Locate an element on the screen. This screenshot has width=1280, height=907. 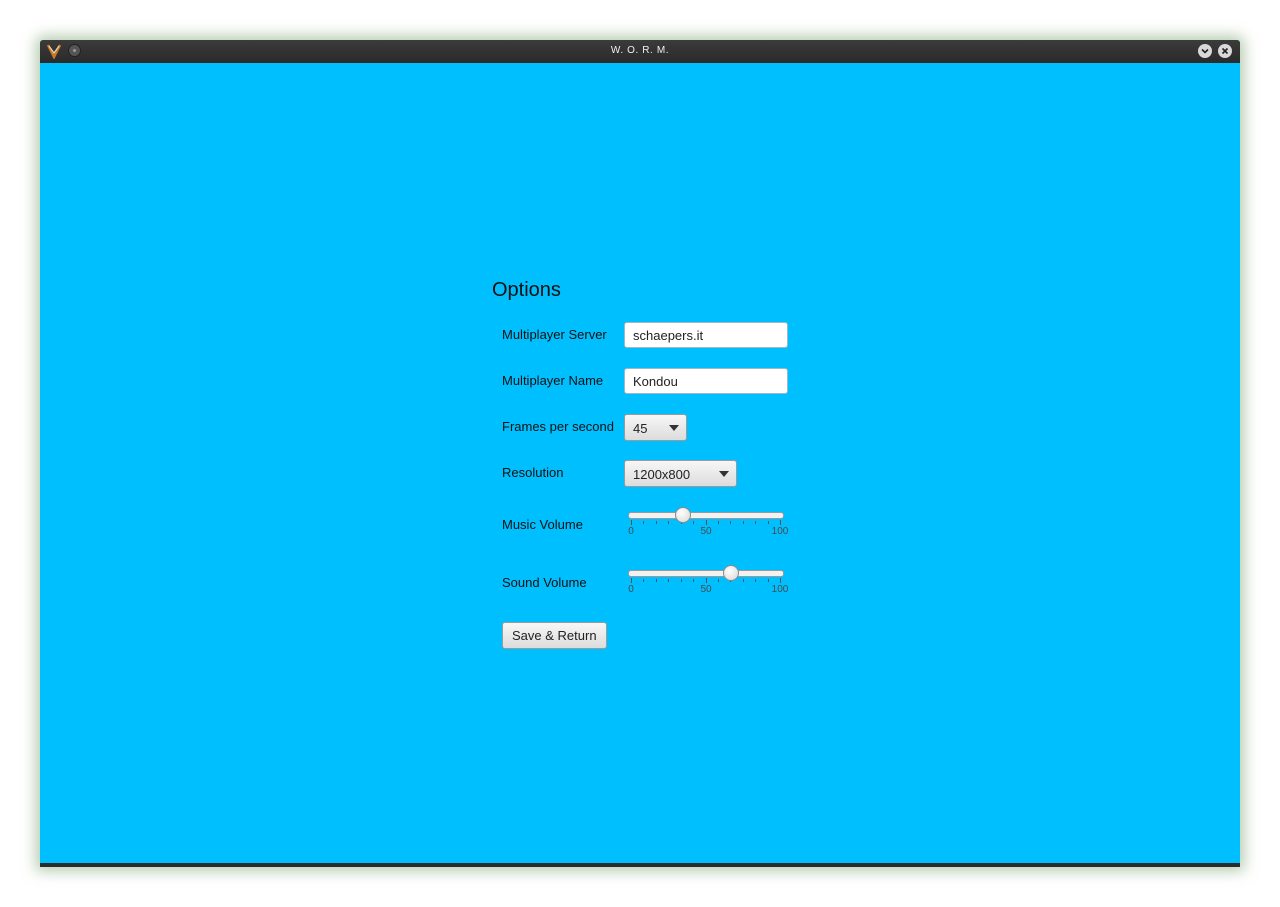
resolution-dropdown: 1200x800 is located at coordinates (680, 473).